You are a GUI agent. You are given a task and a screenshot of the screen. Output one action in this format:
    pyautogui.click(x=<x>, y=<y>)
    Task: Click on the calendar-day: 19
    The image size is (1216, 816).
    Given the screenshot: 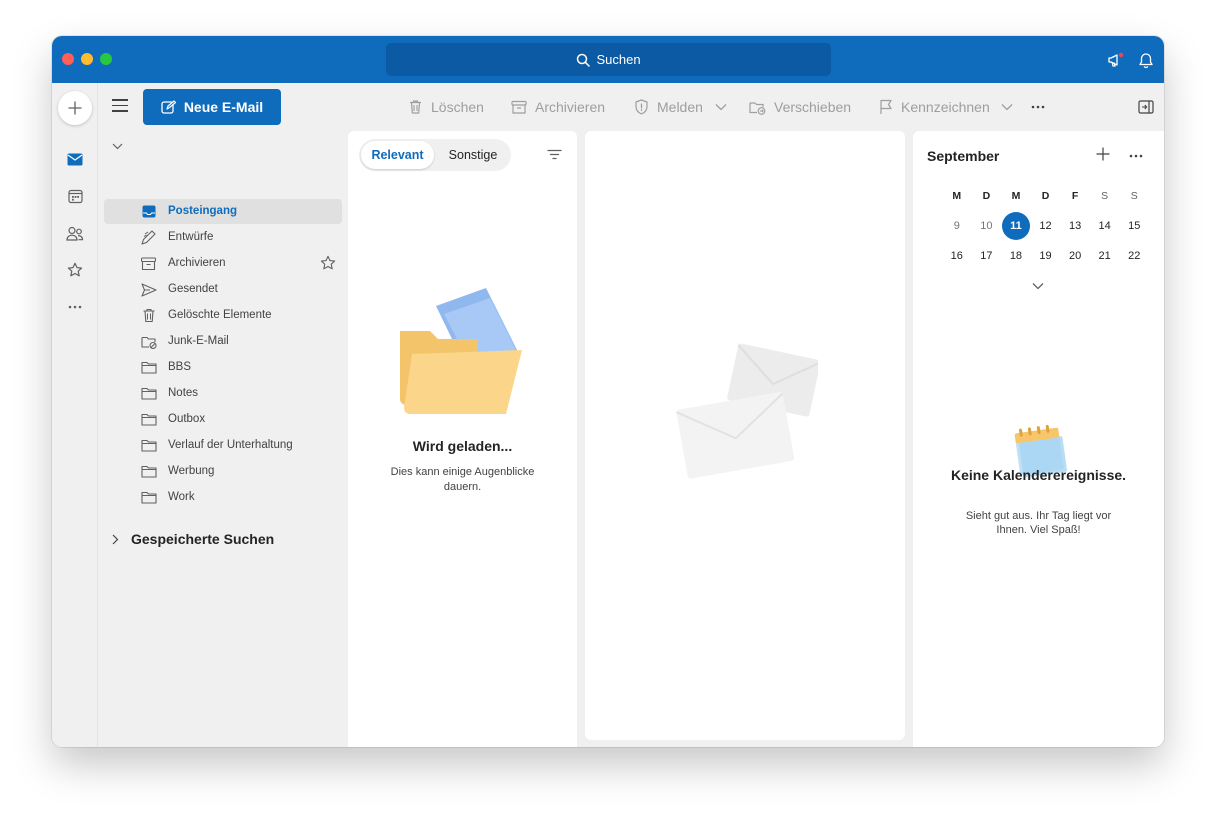 What is the action you would take?
    pyautogui.click(x=1046, y=256)
    